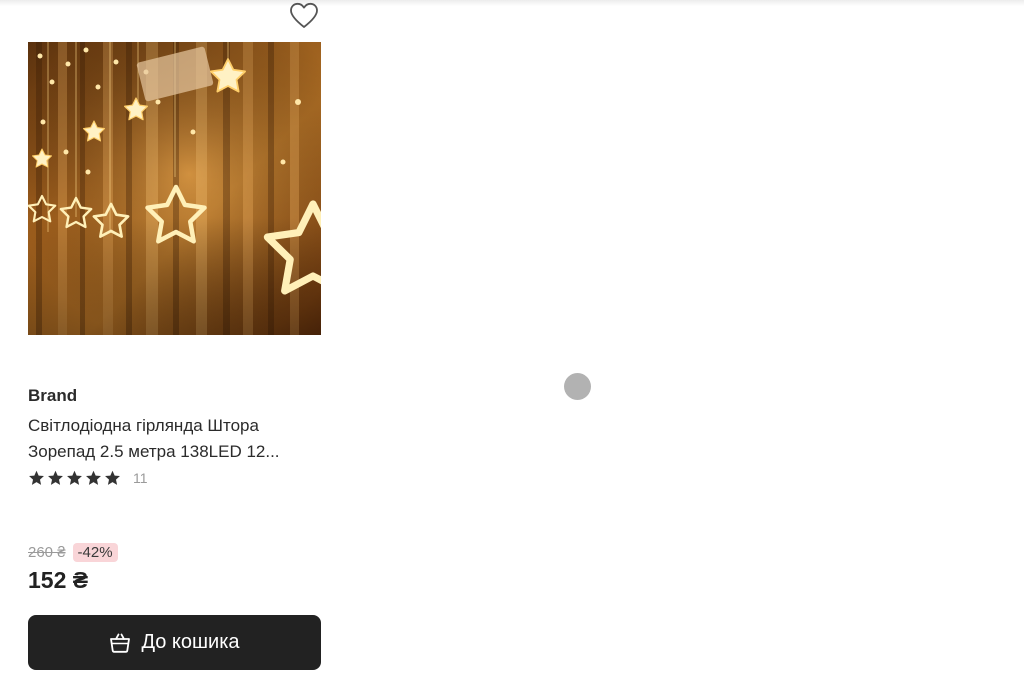  What do you see at coordinates (53, 395) in the screenshot?
I see `product-brand: Brand` at bounding box center [53, 395].